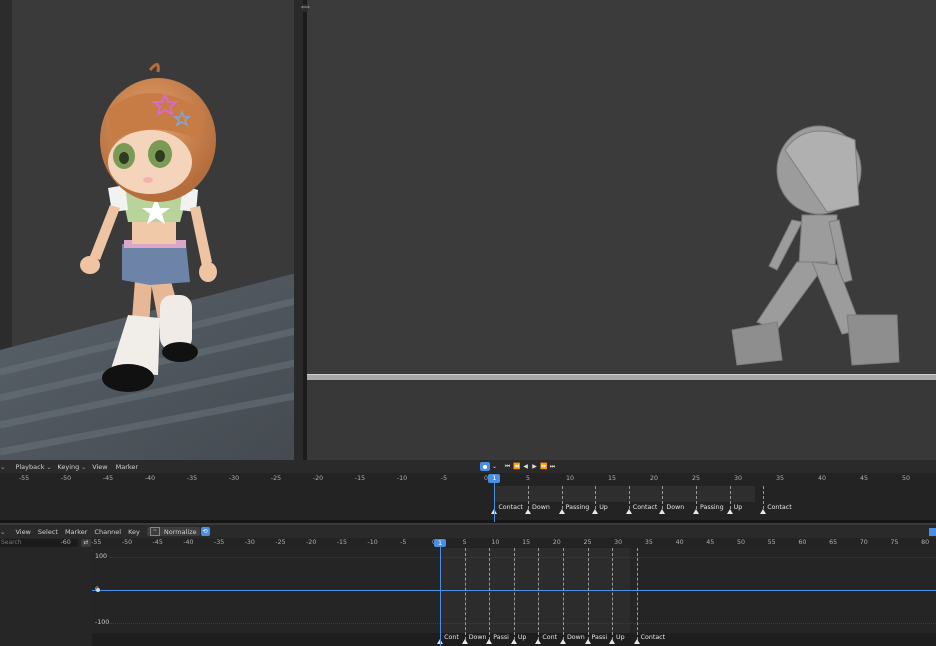  Describe the element at coordinates (468, 478) in the screenshot. I see `timeline-frame-ruler` at that location.